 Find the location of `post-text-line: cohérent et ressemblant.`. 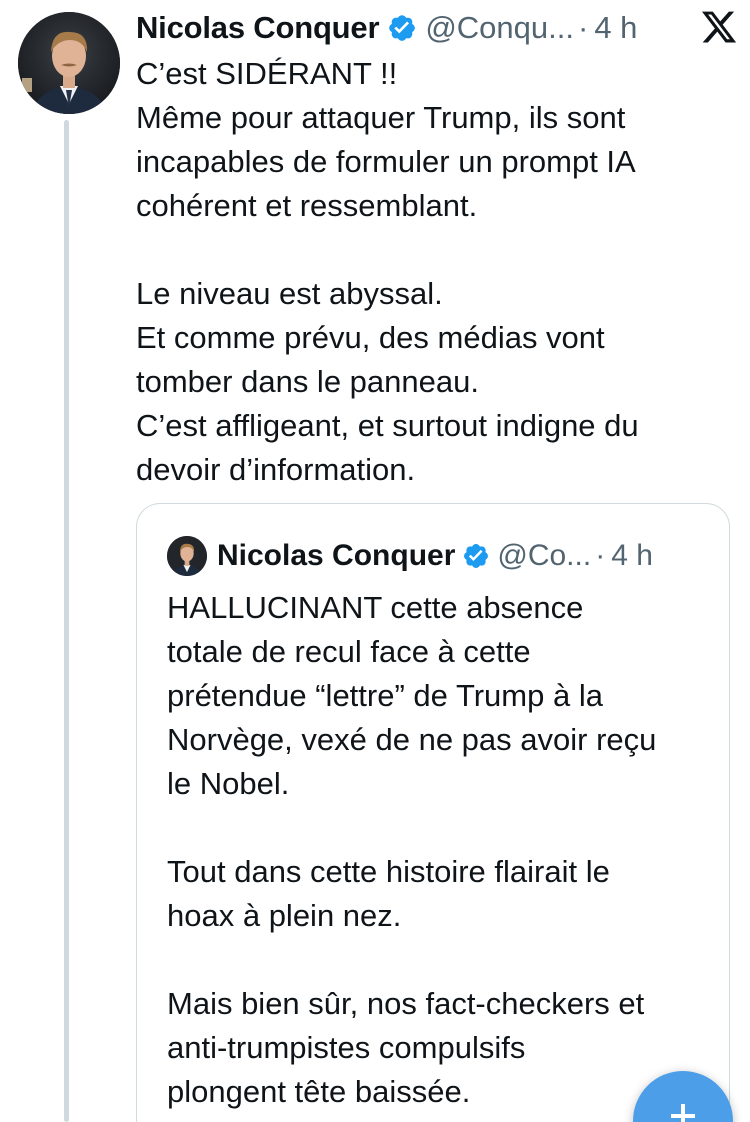

post-text-line: cohérent et ressemblant. is located at coordinates (307, 205).